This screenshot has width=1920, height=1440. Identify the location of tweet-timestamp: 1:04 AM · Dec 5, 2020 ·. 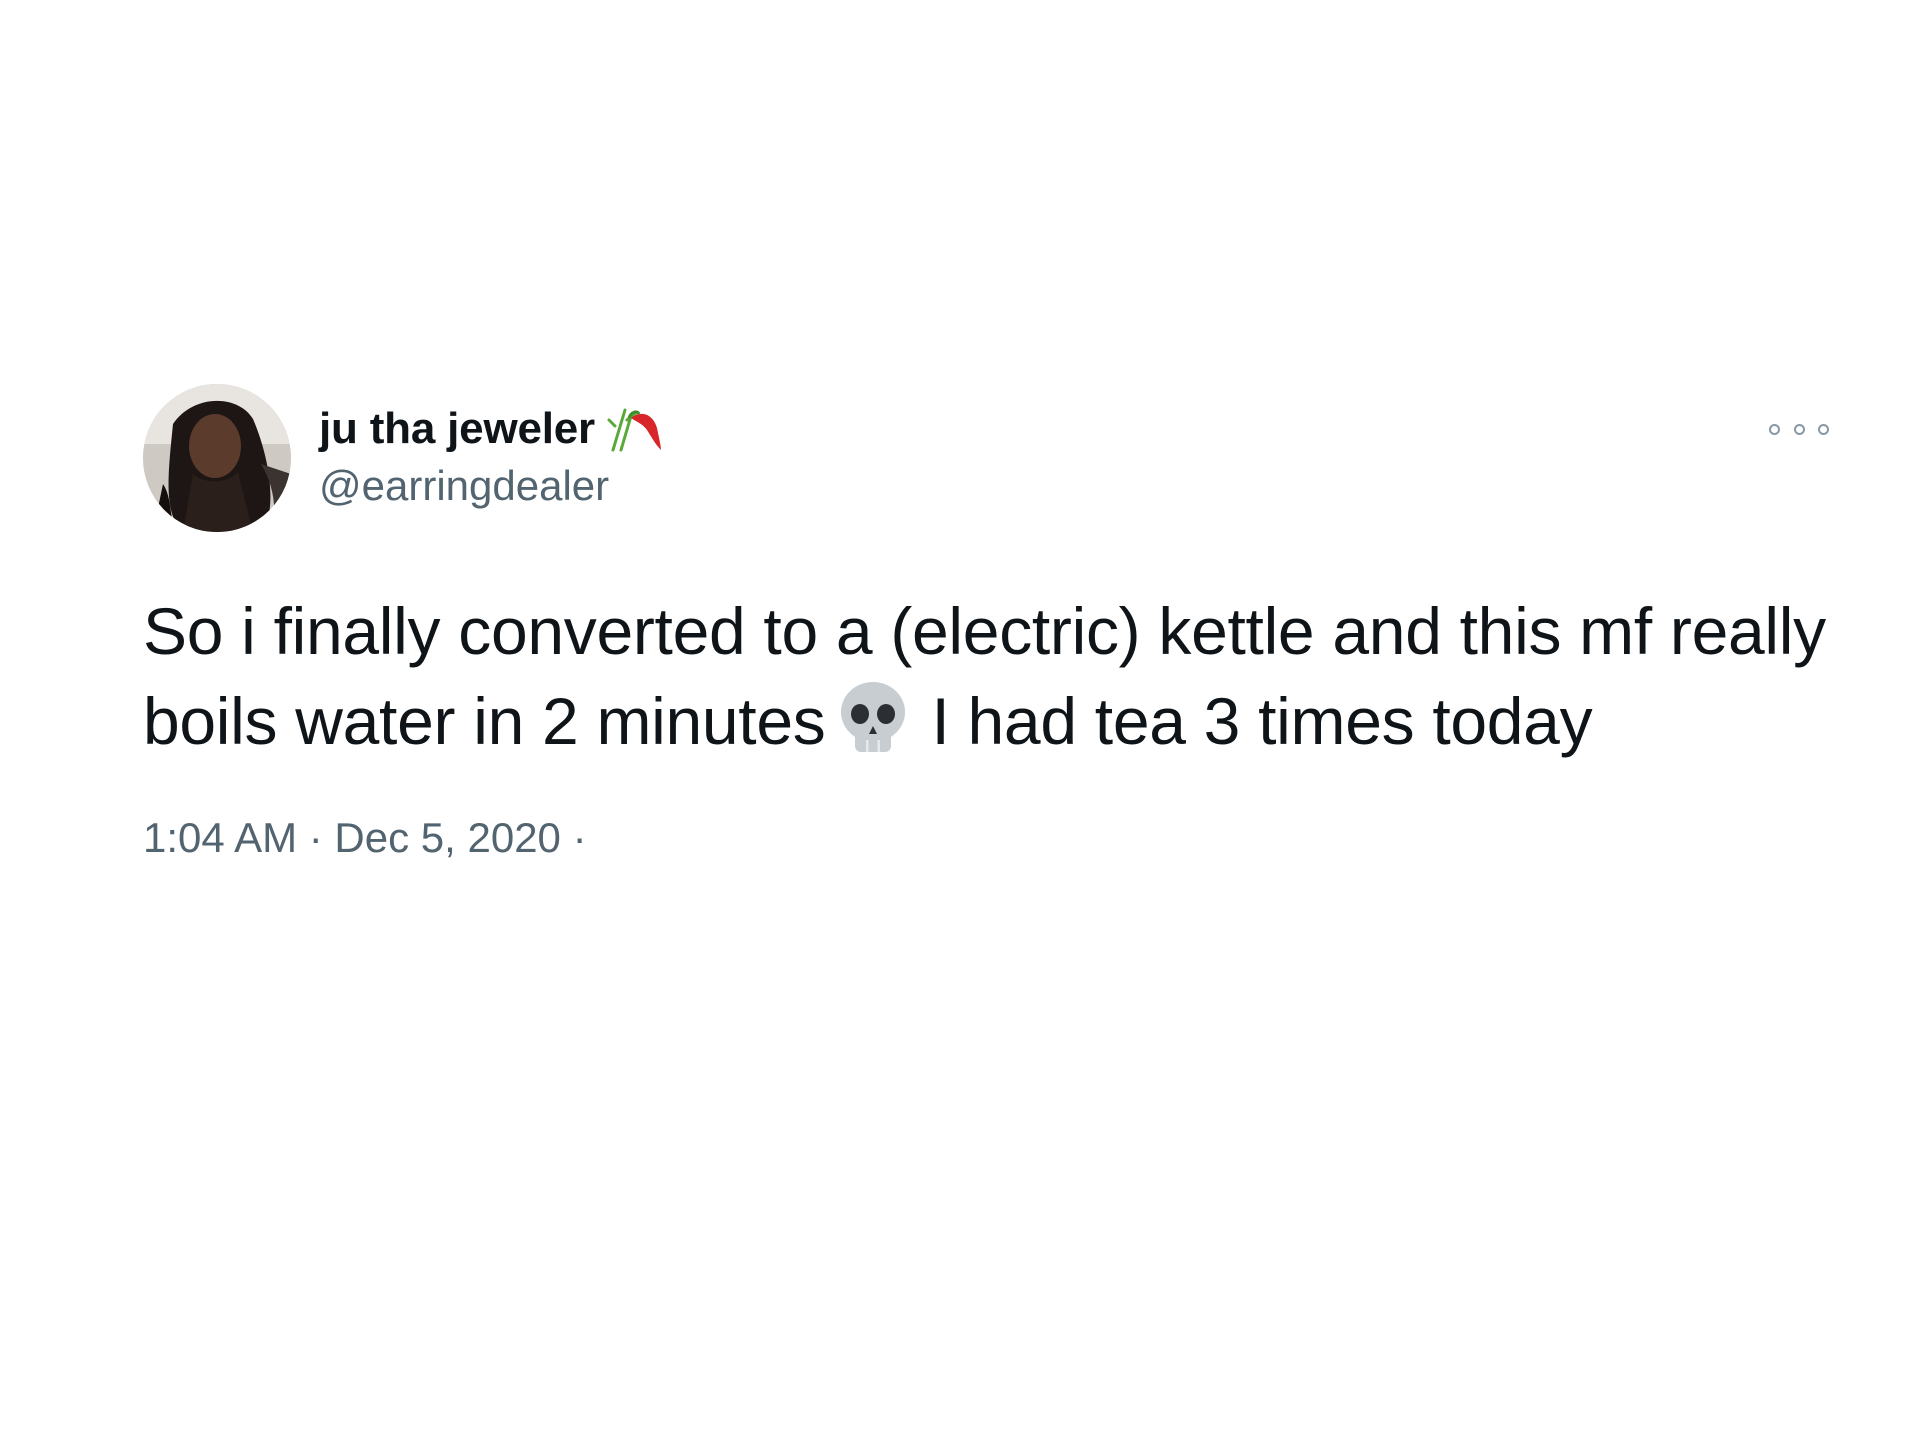
(993, 838).